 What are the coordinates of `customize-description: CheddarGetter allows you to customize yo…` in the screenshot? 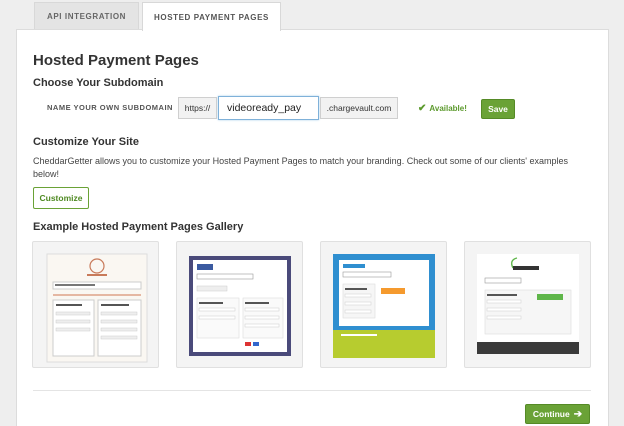 It's located at (300, 167).